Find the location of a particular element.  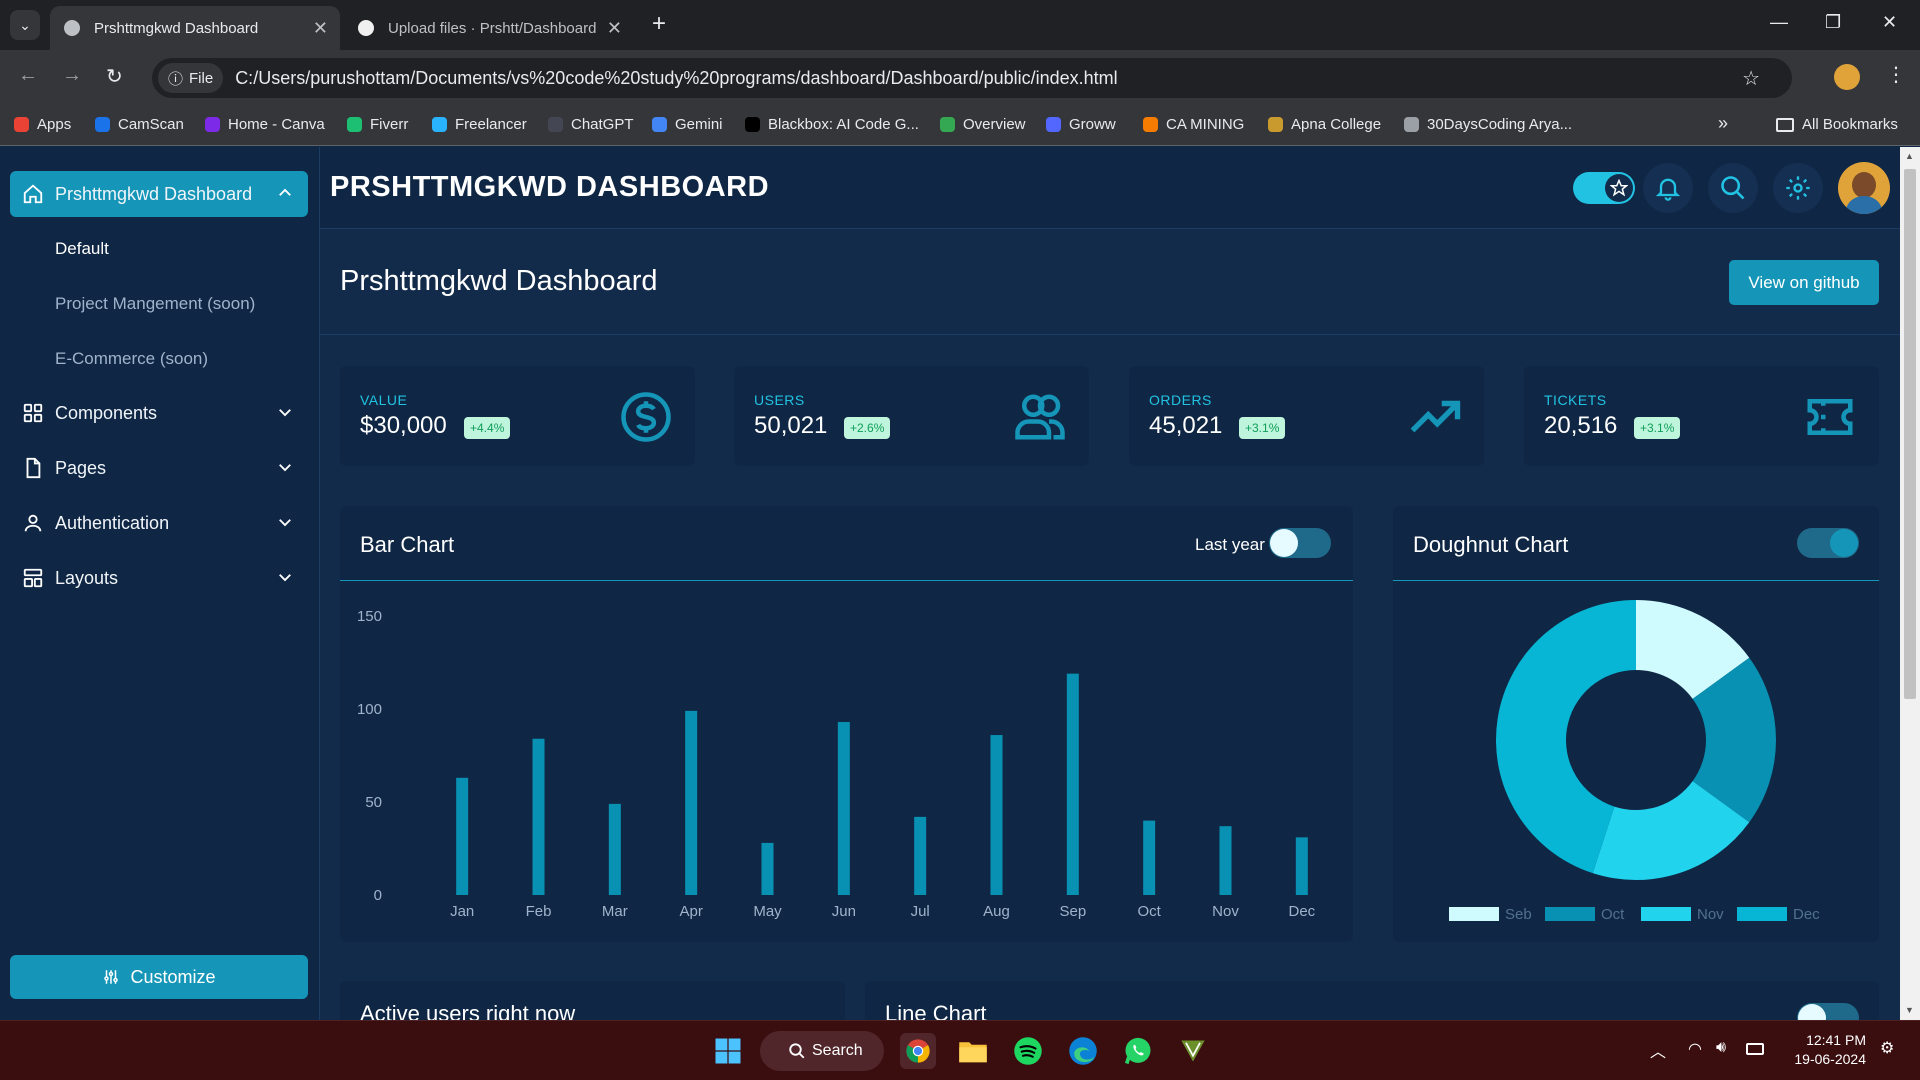

bookmark-label: Apps is located at coordinates (54, 124).